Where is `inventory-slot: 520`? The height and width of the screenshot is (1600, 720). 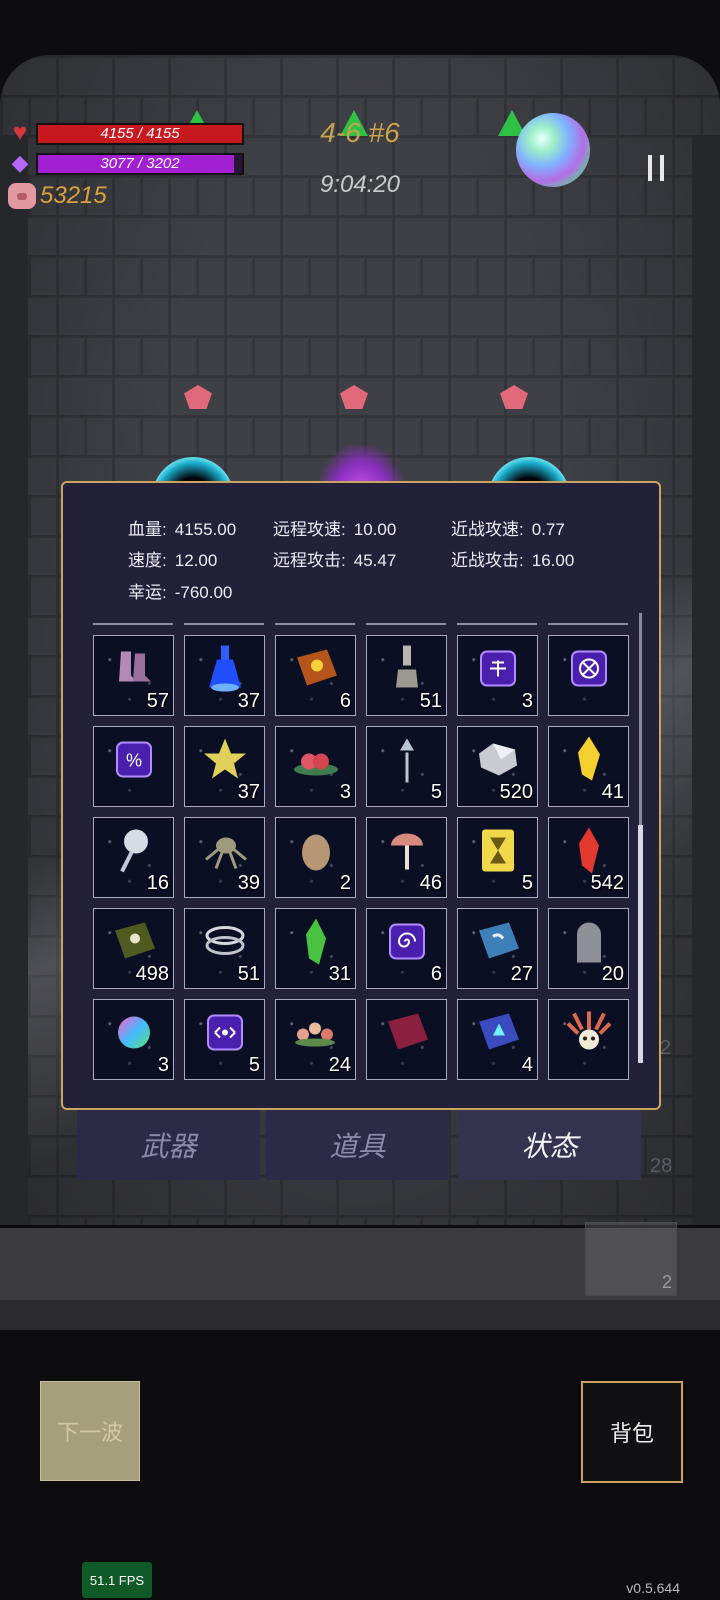 inventory-slot: 520 is located at coordinates (497, 766).